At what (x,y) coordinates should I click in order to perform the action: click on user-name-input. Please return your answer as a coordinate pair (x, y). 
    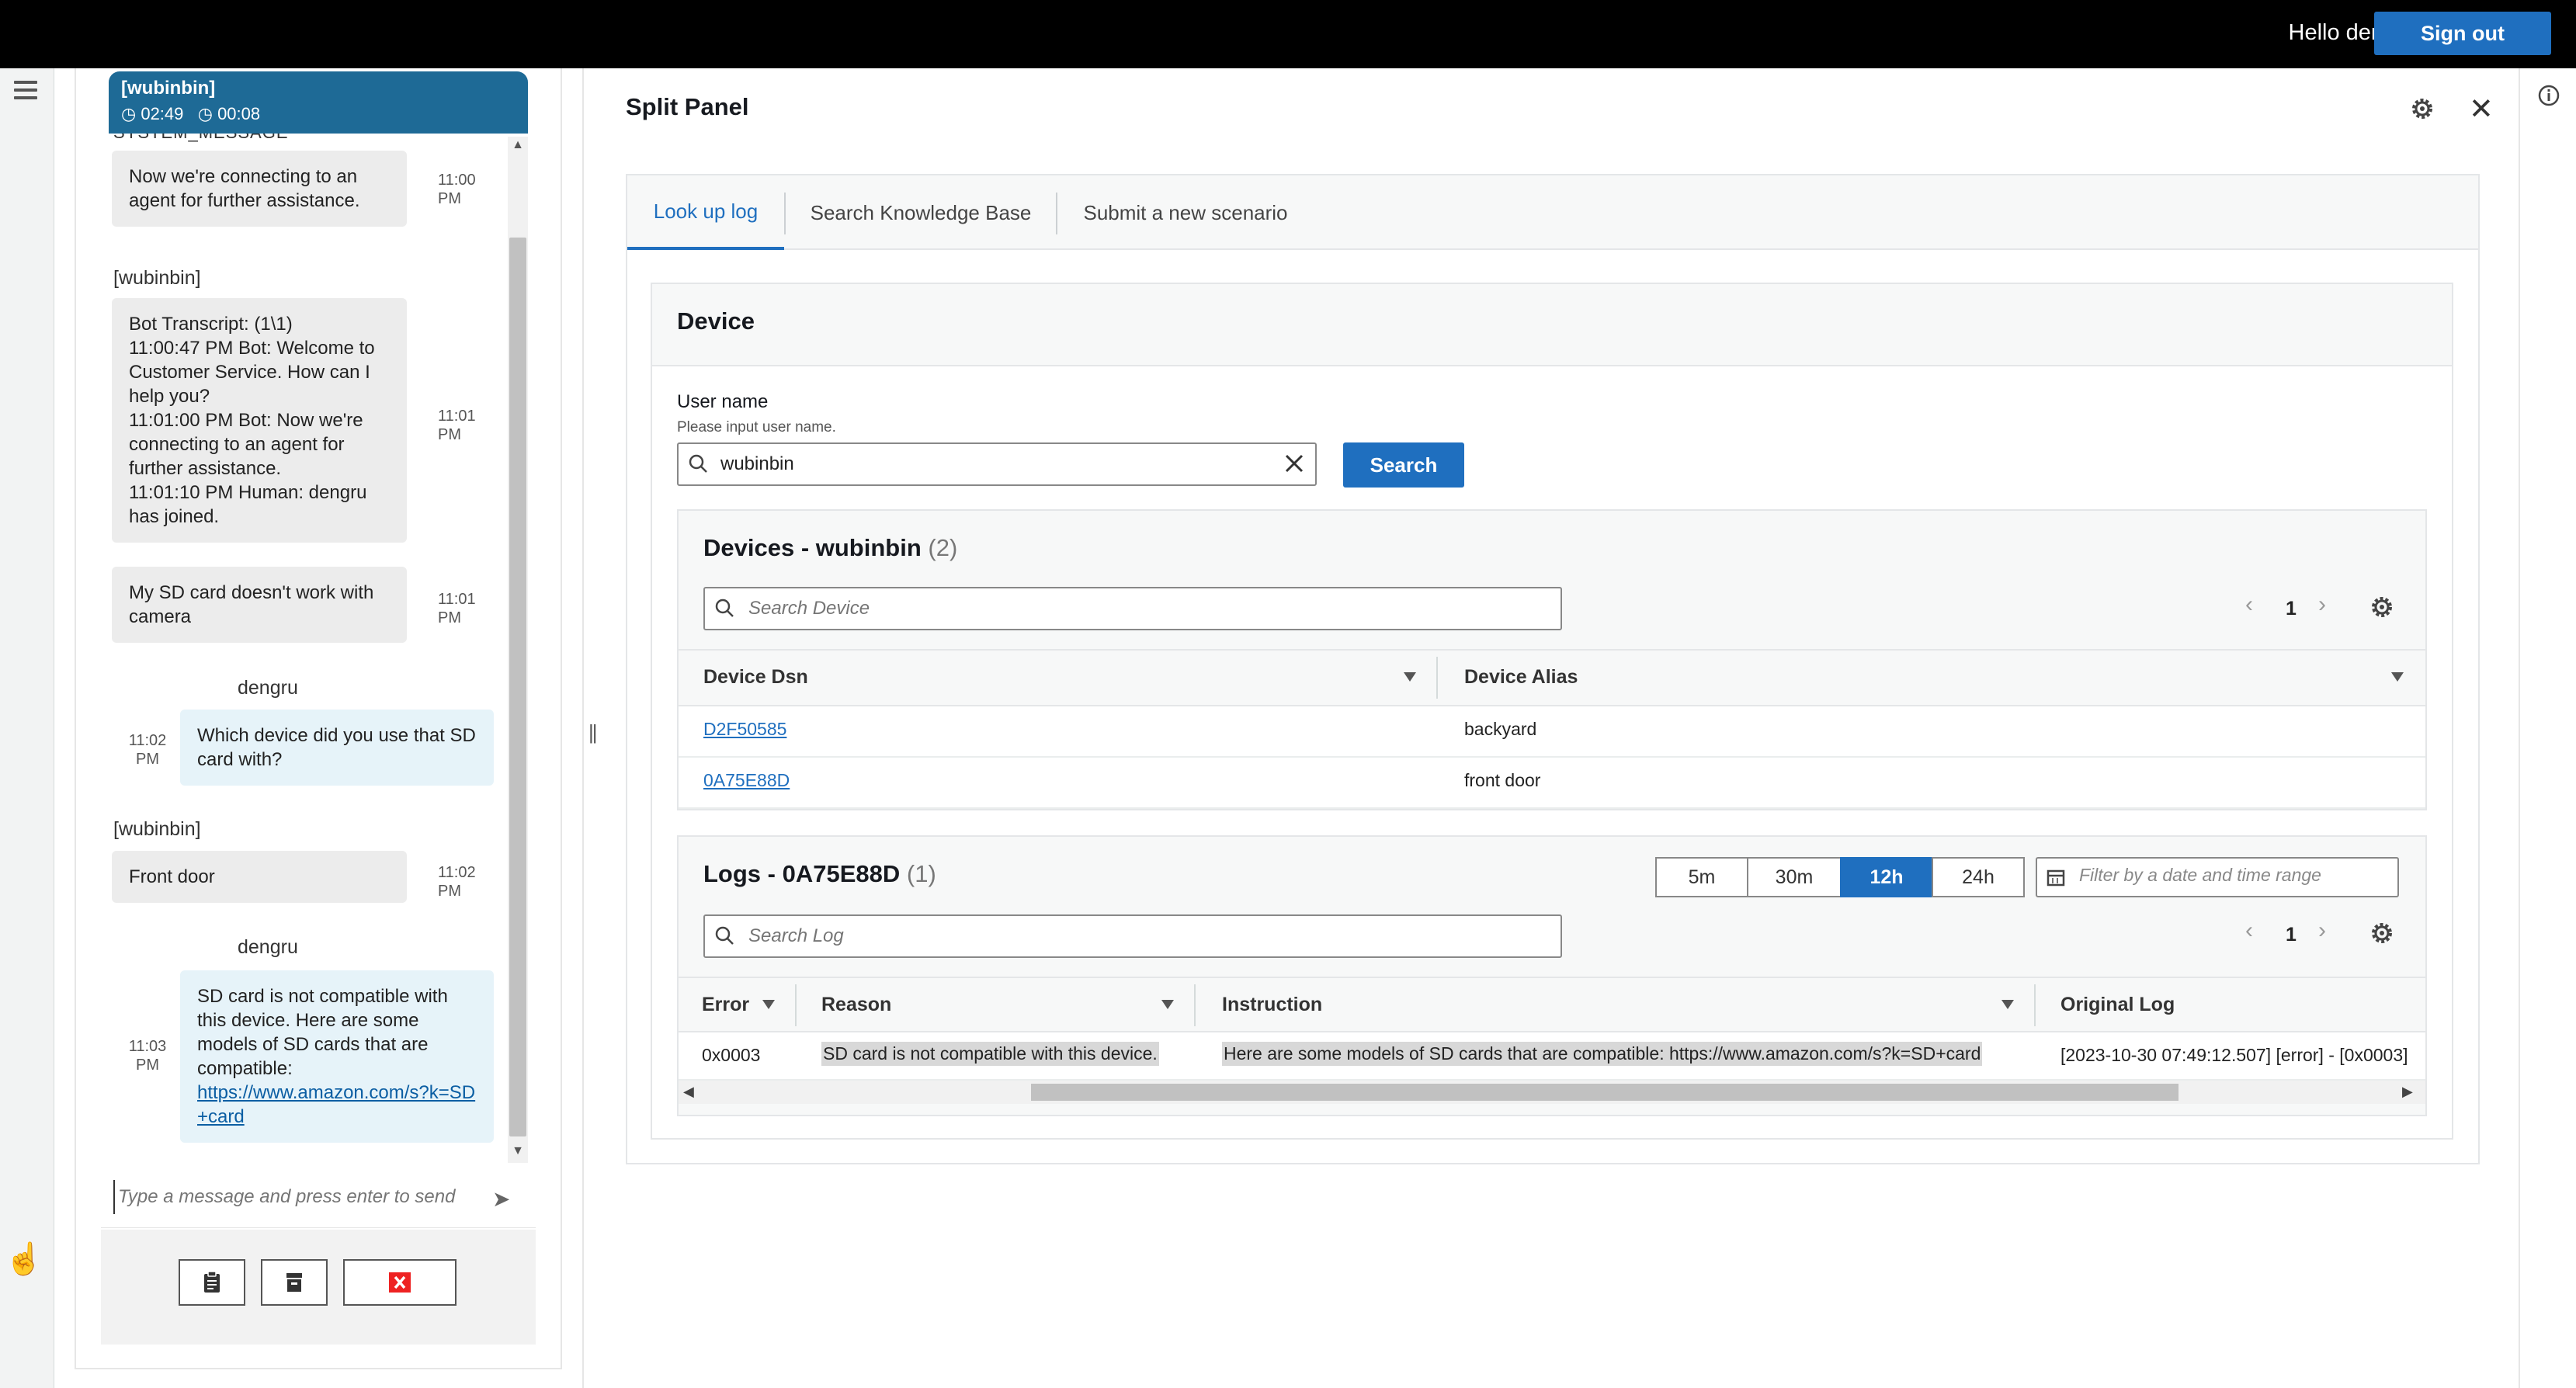
    Looking at the image, I should click on (990, 464).